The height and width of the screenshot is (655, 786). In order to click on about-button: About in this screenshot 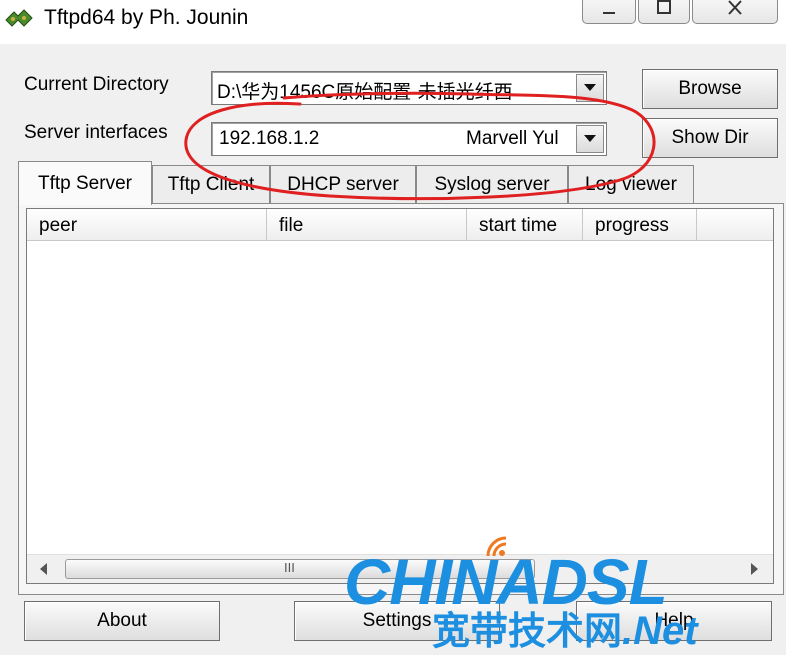, I will do `click(122, 621)`.